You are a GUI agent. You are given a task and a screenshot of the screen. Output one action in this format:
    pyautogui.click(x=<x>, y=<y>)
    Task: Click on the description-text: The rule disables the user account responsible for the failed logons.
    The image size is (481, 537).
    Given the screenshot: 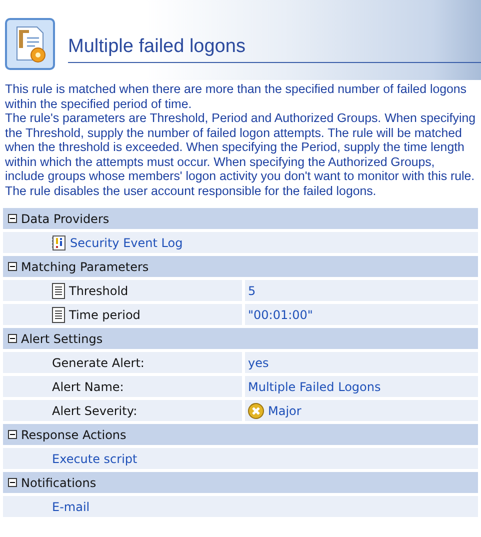 What is the action you would take?
    pyautogui.click(x=191, y=191)
    